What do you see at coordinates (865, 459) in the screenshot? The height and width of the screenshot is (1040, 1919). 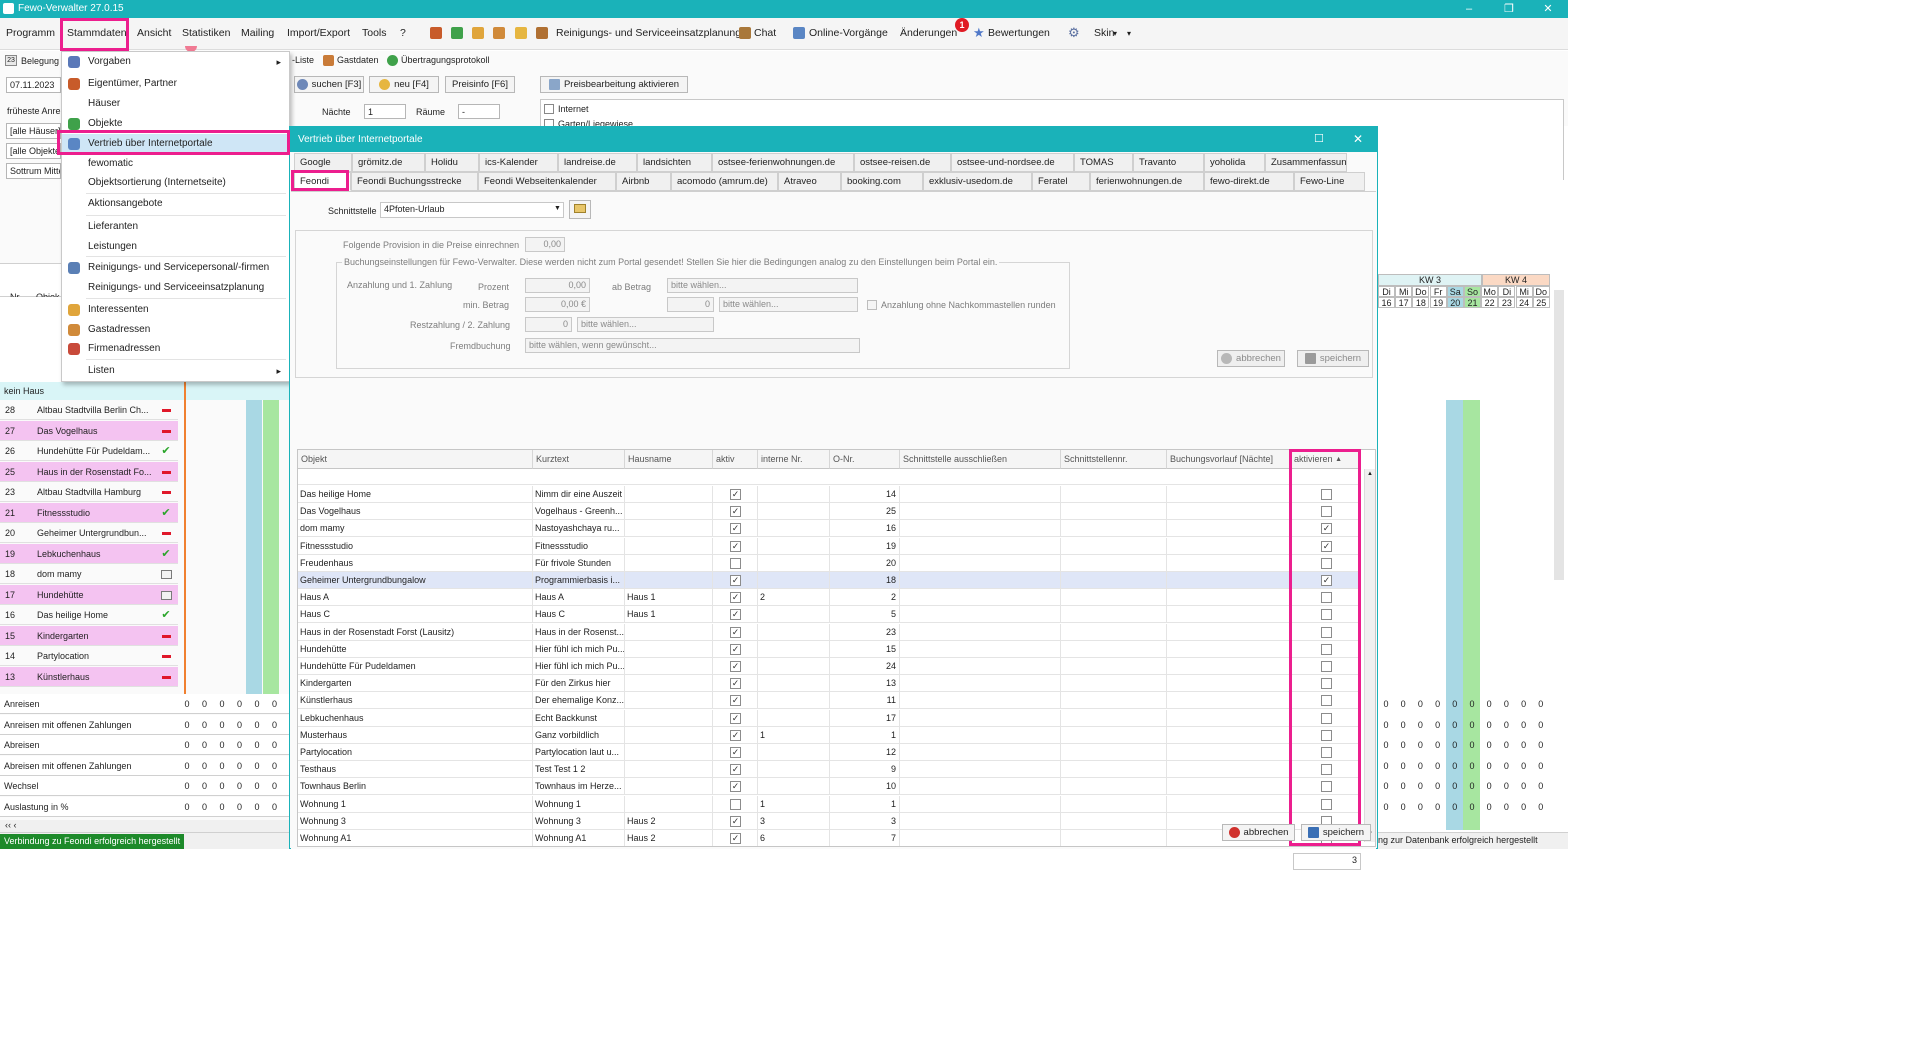 I see `grid-column-header: O-Nr.` at bounding box center [865, 459].